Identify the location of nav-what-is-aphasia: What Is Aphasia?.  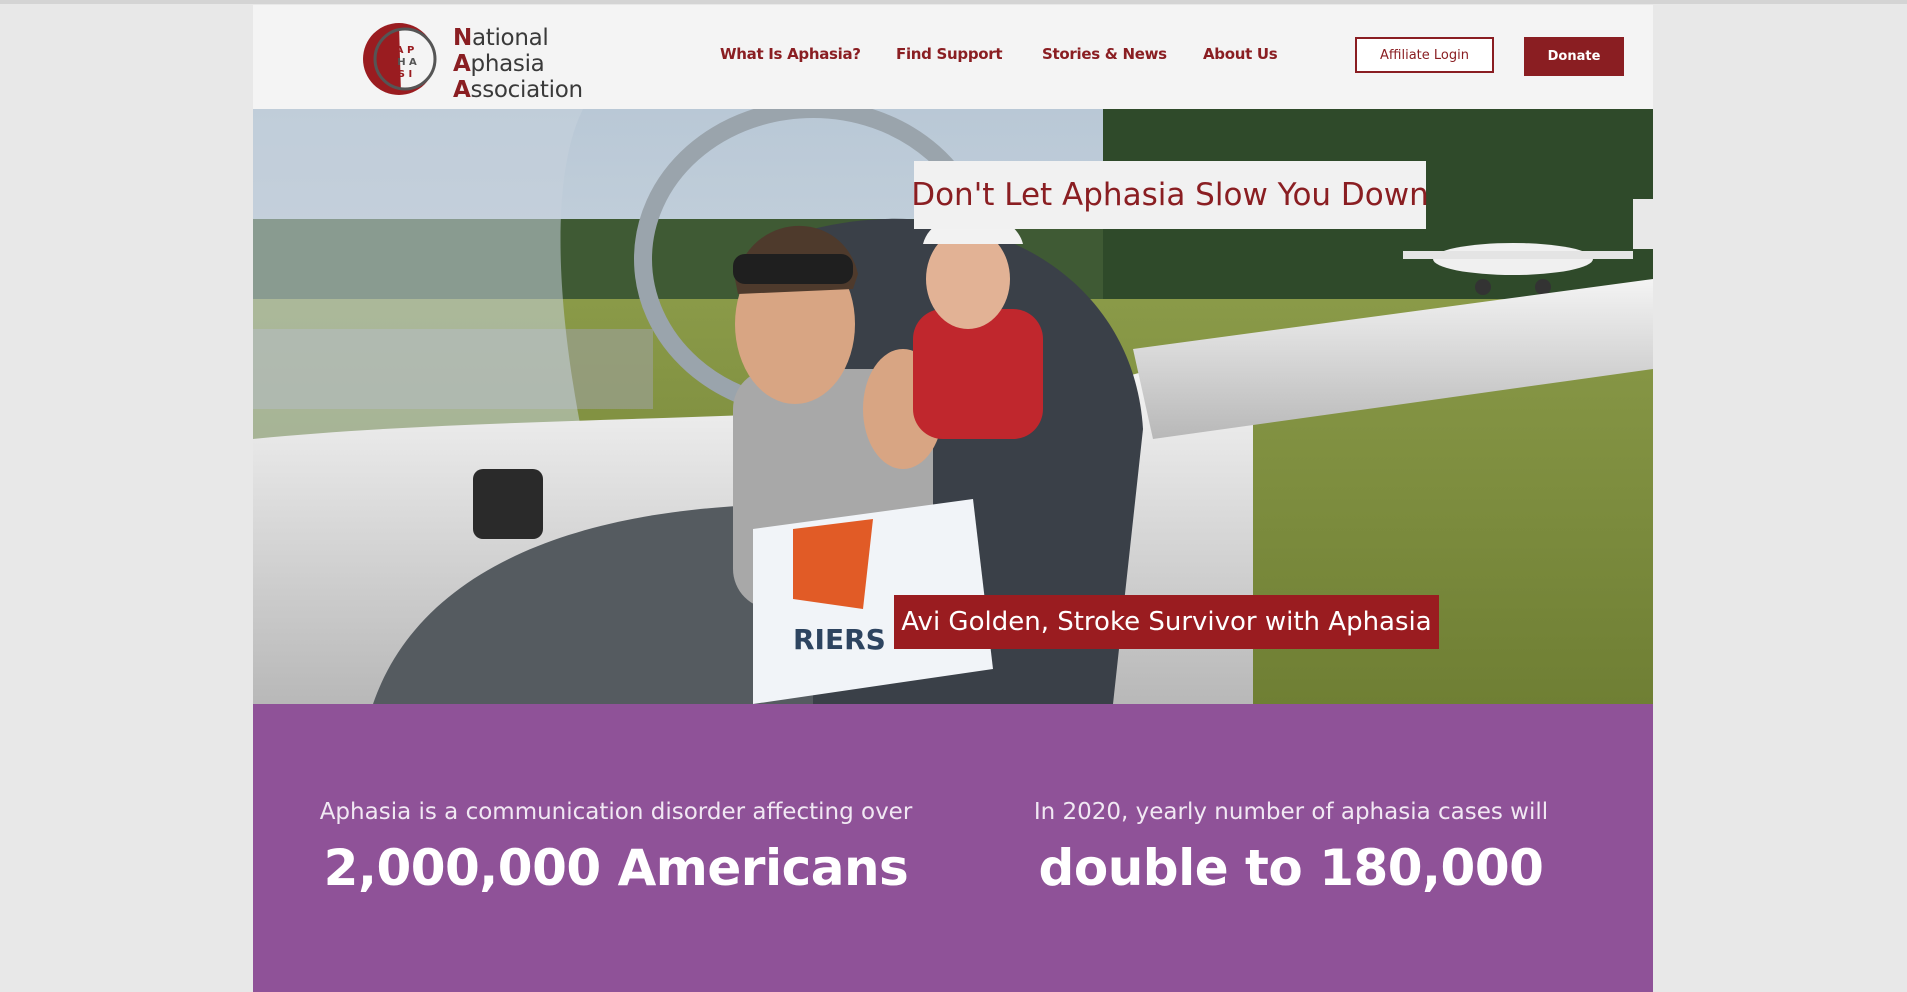
(790, 54).